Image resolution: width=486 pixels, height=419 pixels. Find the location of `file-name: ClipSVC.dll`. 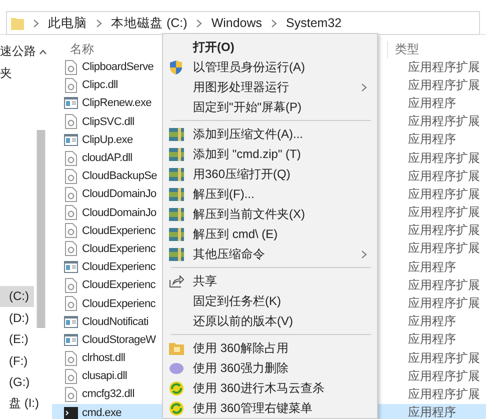

file-name: ClipSVC.dll is located at coordinates (108, 122).